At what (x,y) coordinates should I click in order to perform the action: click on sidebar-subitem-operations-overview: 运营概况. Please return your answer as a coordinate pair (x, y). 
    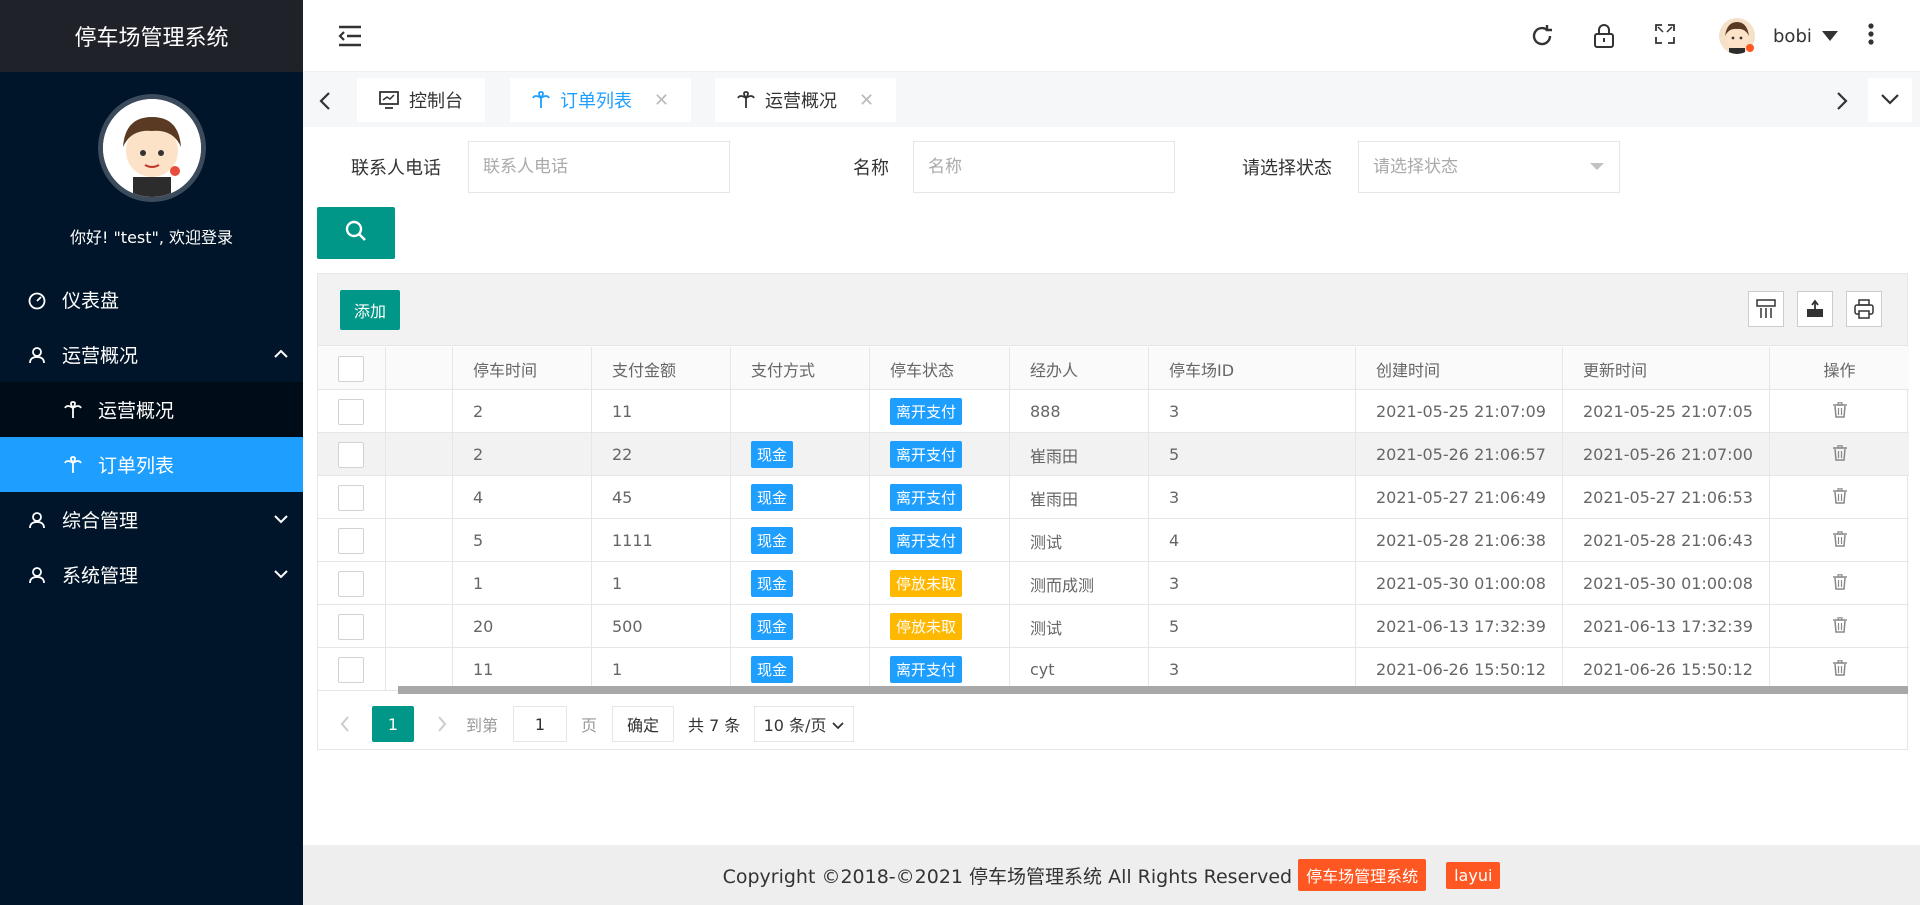
    Looking at the image, I should click on (151, 409).